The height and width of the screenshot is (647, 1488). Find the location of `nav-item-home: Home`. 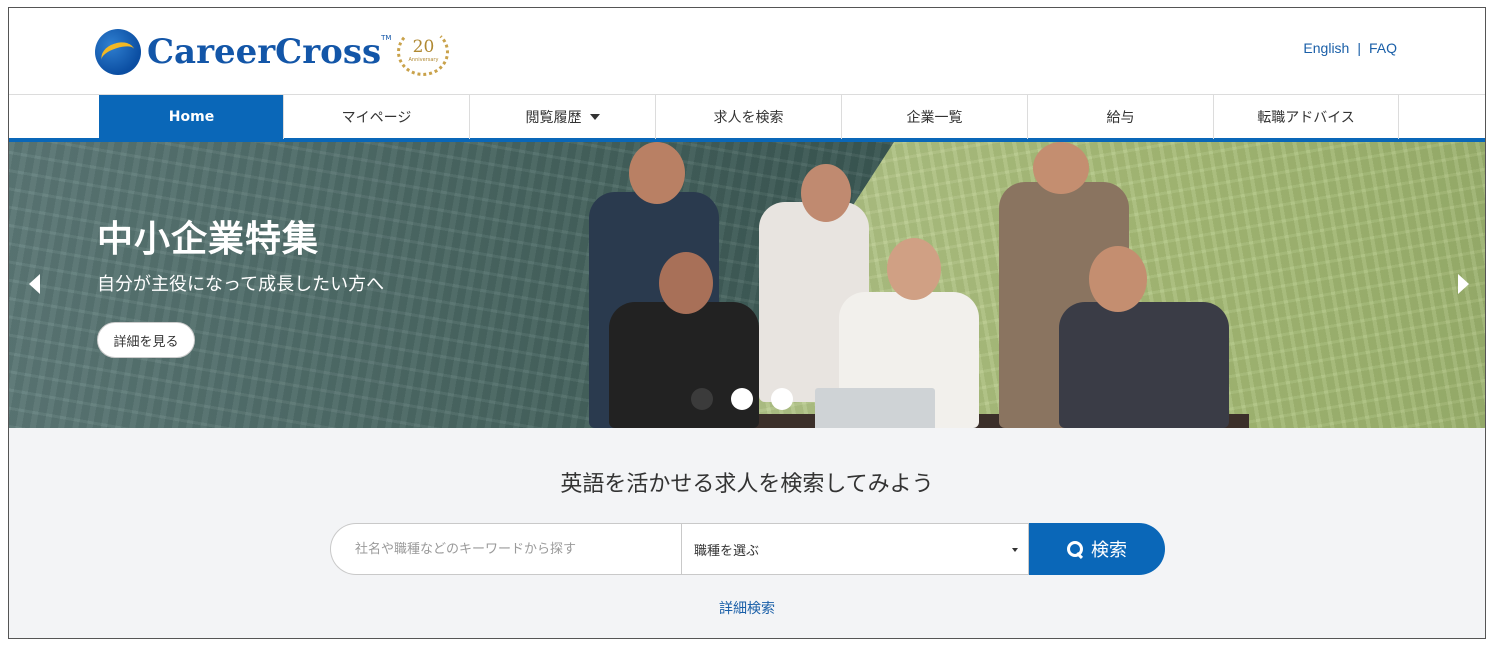

nav-item-home: Home is located at coordinates (191, 117).